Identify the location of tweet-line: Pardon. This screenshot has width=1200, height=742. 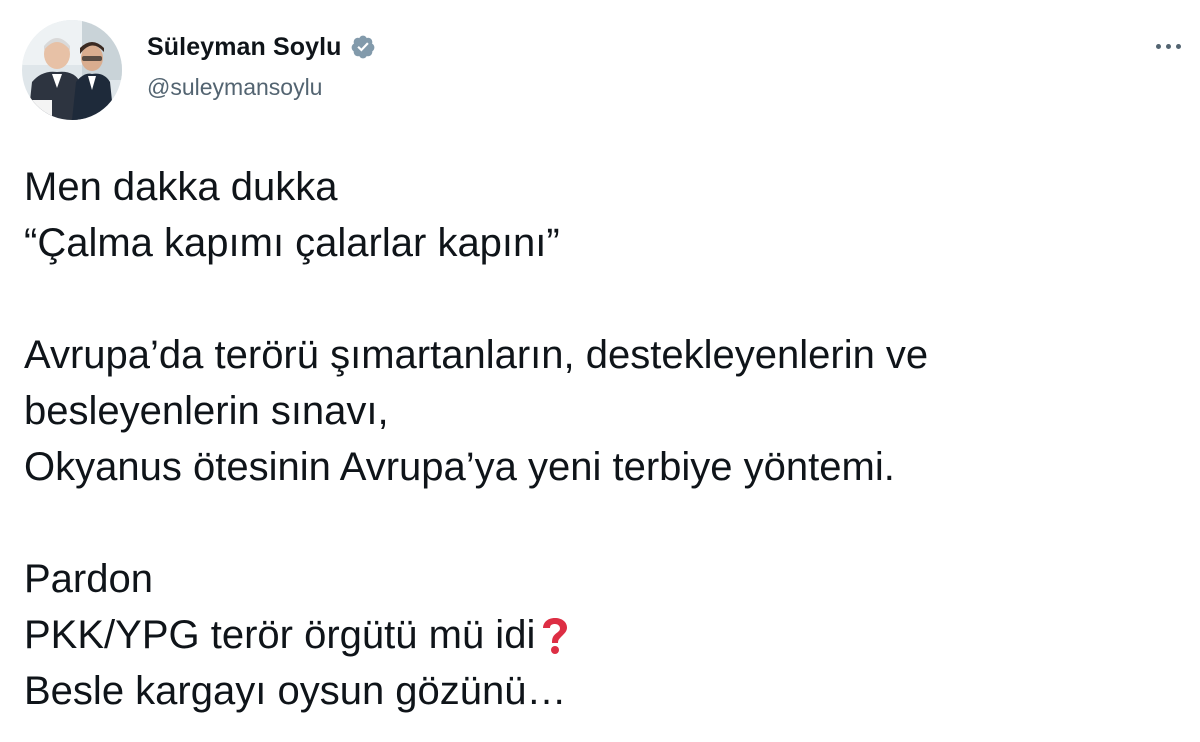
(88, 579).